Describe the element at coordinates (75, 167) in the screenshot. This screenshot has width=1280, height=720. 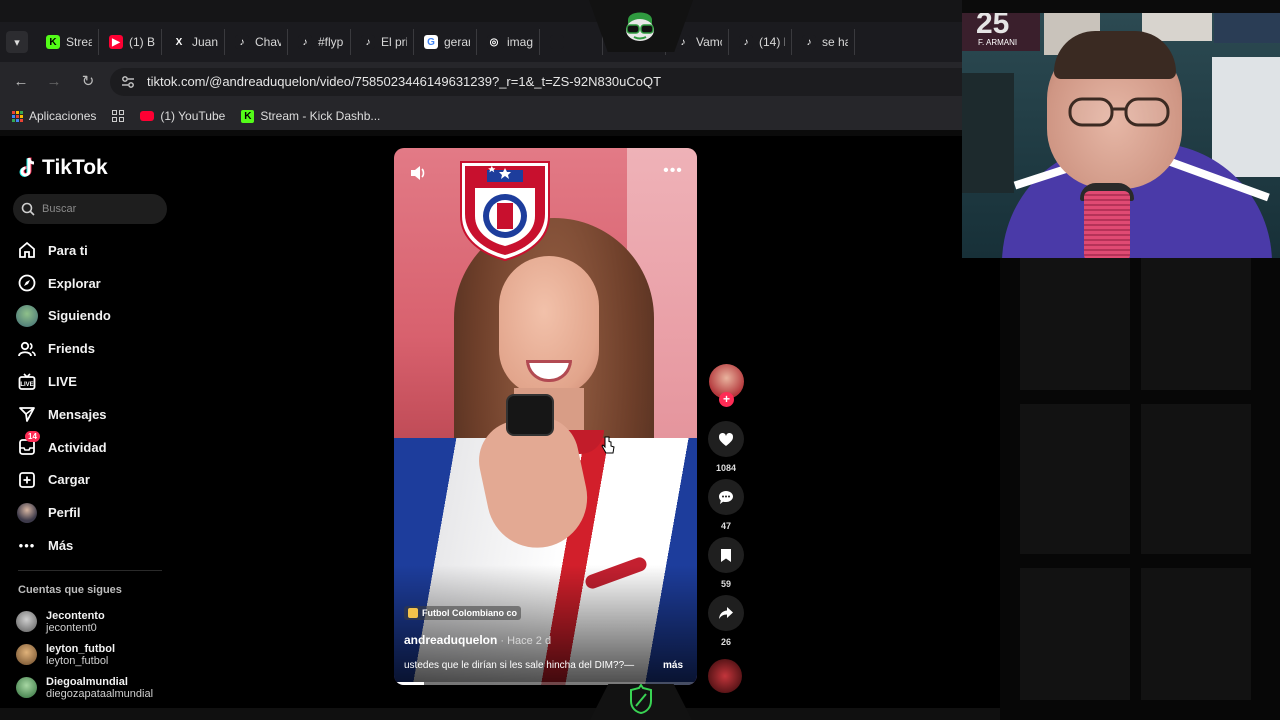
I see `tiktok-brand: TikTok` at that location.